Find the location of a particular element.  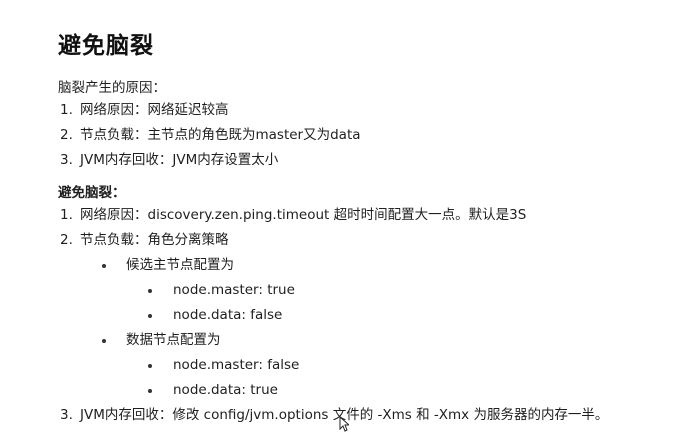

list-item-text: 节点负载：角色分离策略 is located at coordinates (154, 240).